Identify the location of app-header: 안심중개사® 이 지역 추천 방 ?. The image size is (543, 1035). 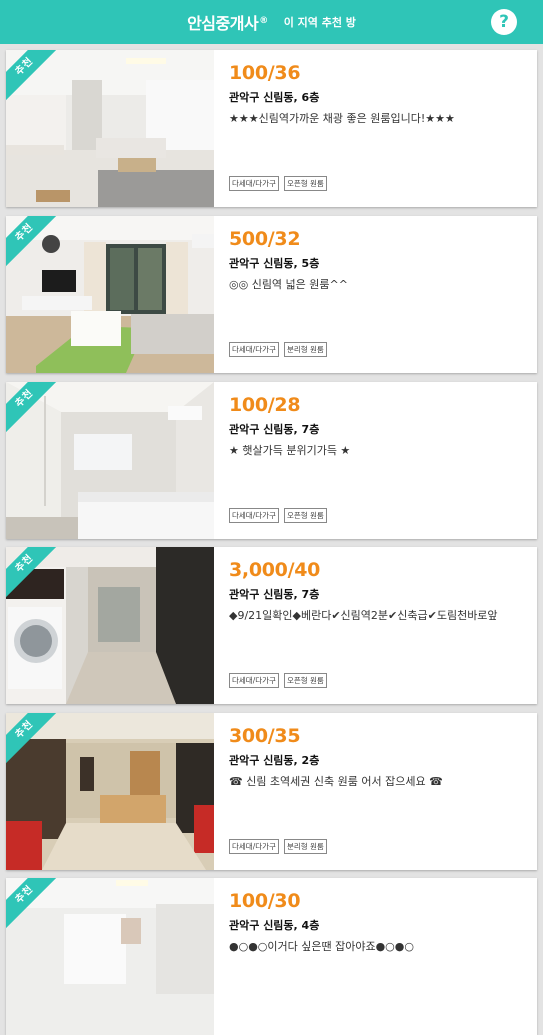
(271, 22).